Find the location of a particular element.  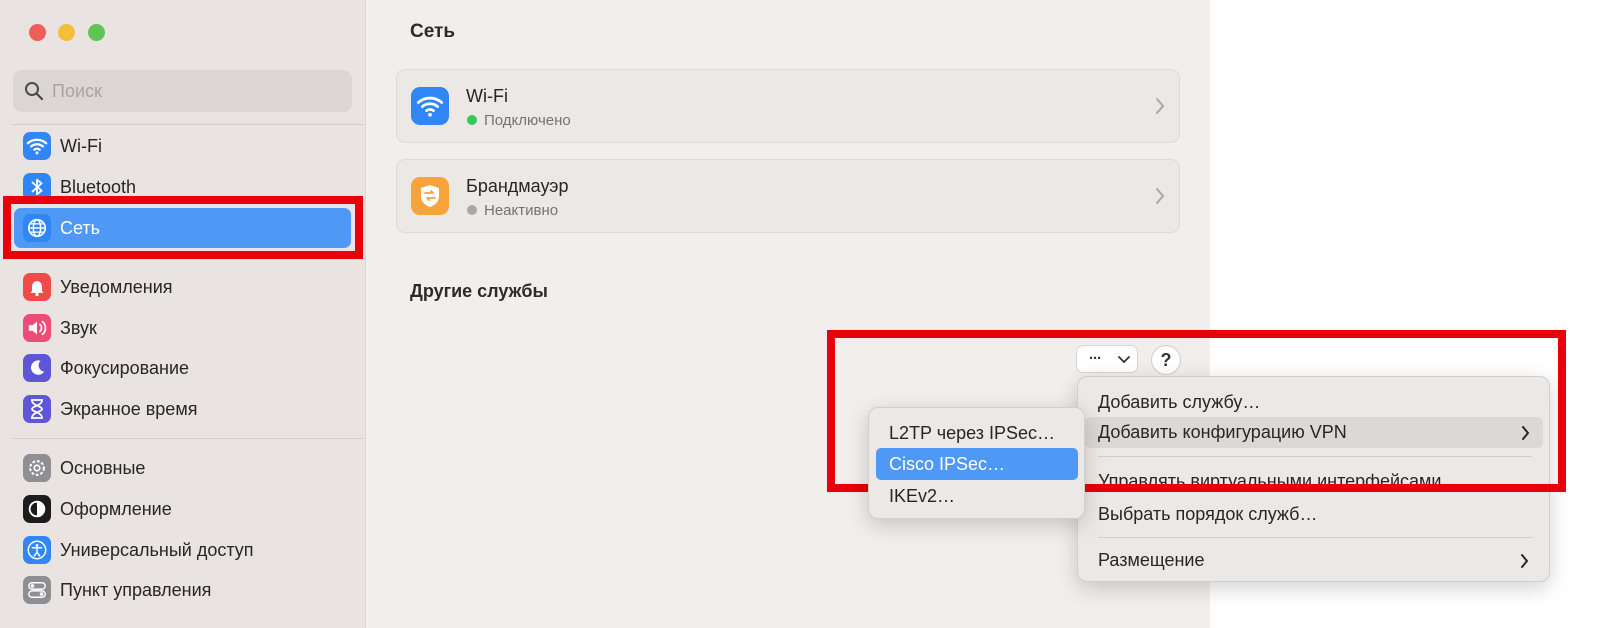

search-icon is located at coordinates (34, 91).